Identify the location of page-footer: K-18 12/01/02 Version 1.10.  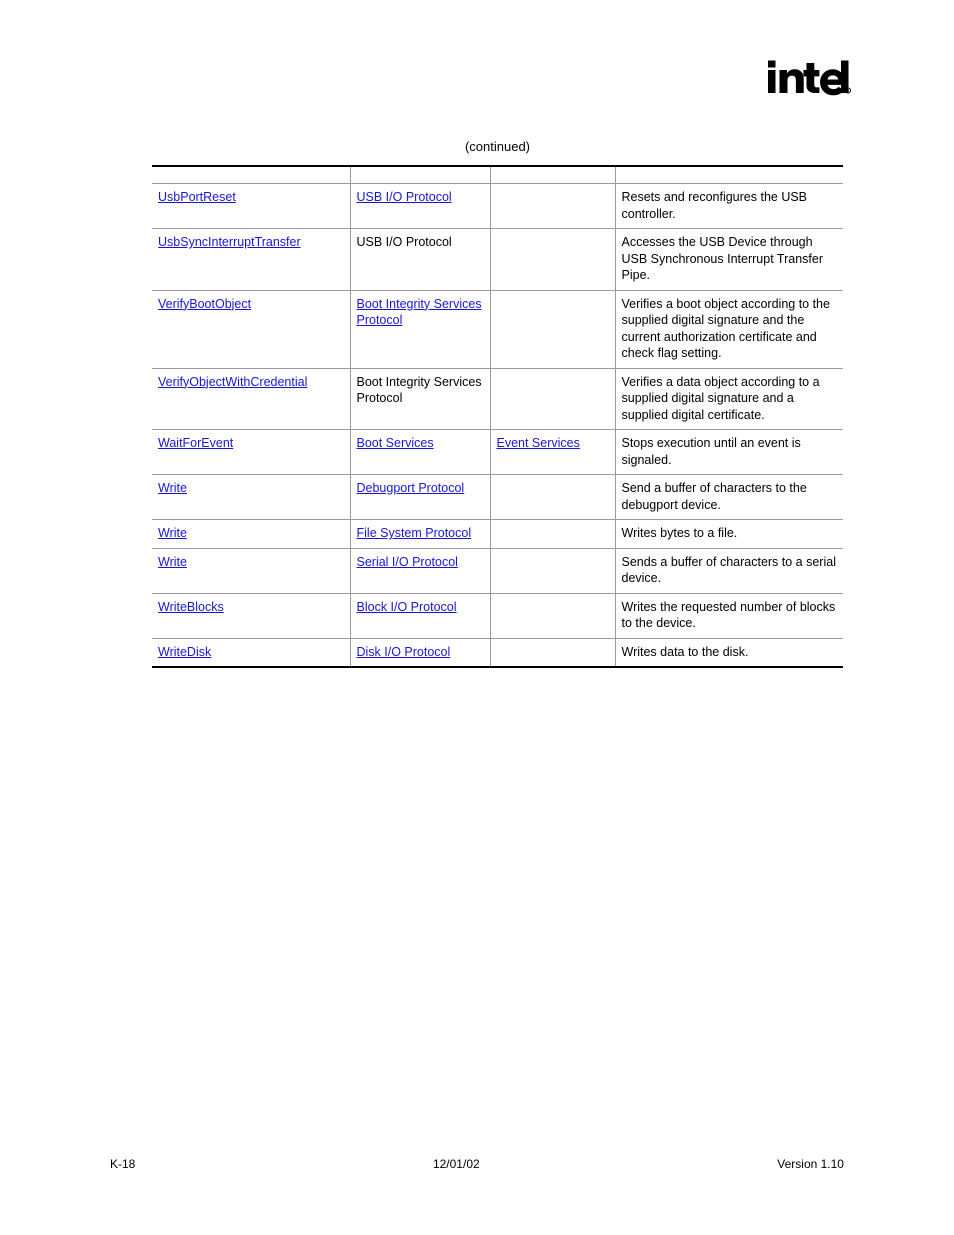
(477, 1164).